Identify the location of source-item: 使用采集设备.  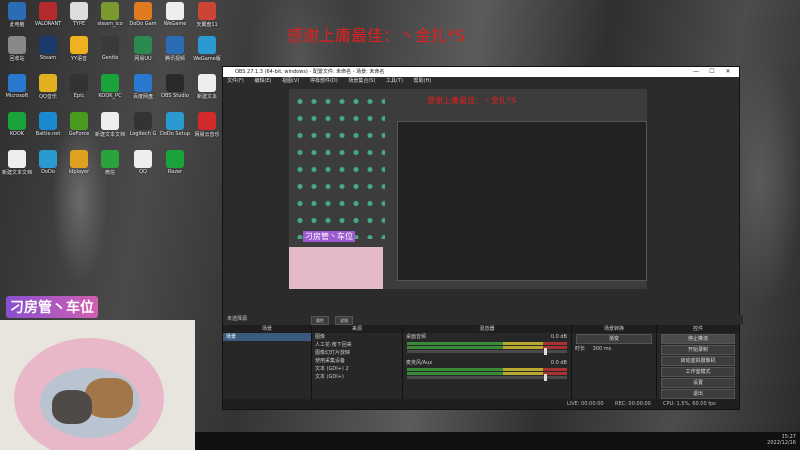
(357, 361).